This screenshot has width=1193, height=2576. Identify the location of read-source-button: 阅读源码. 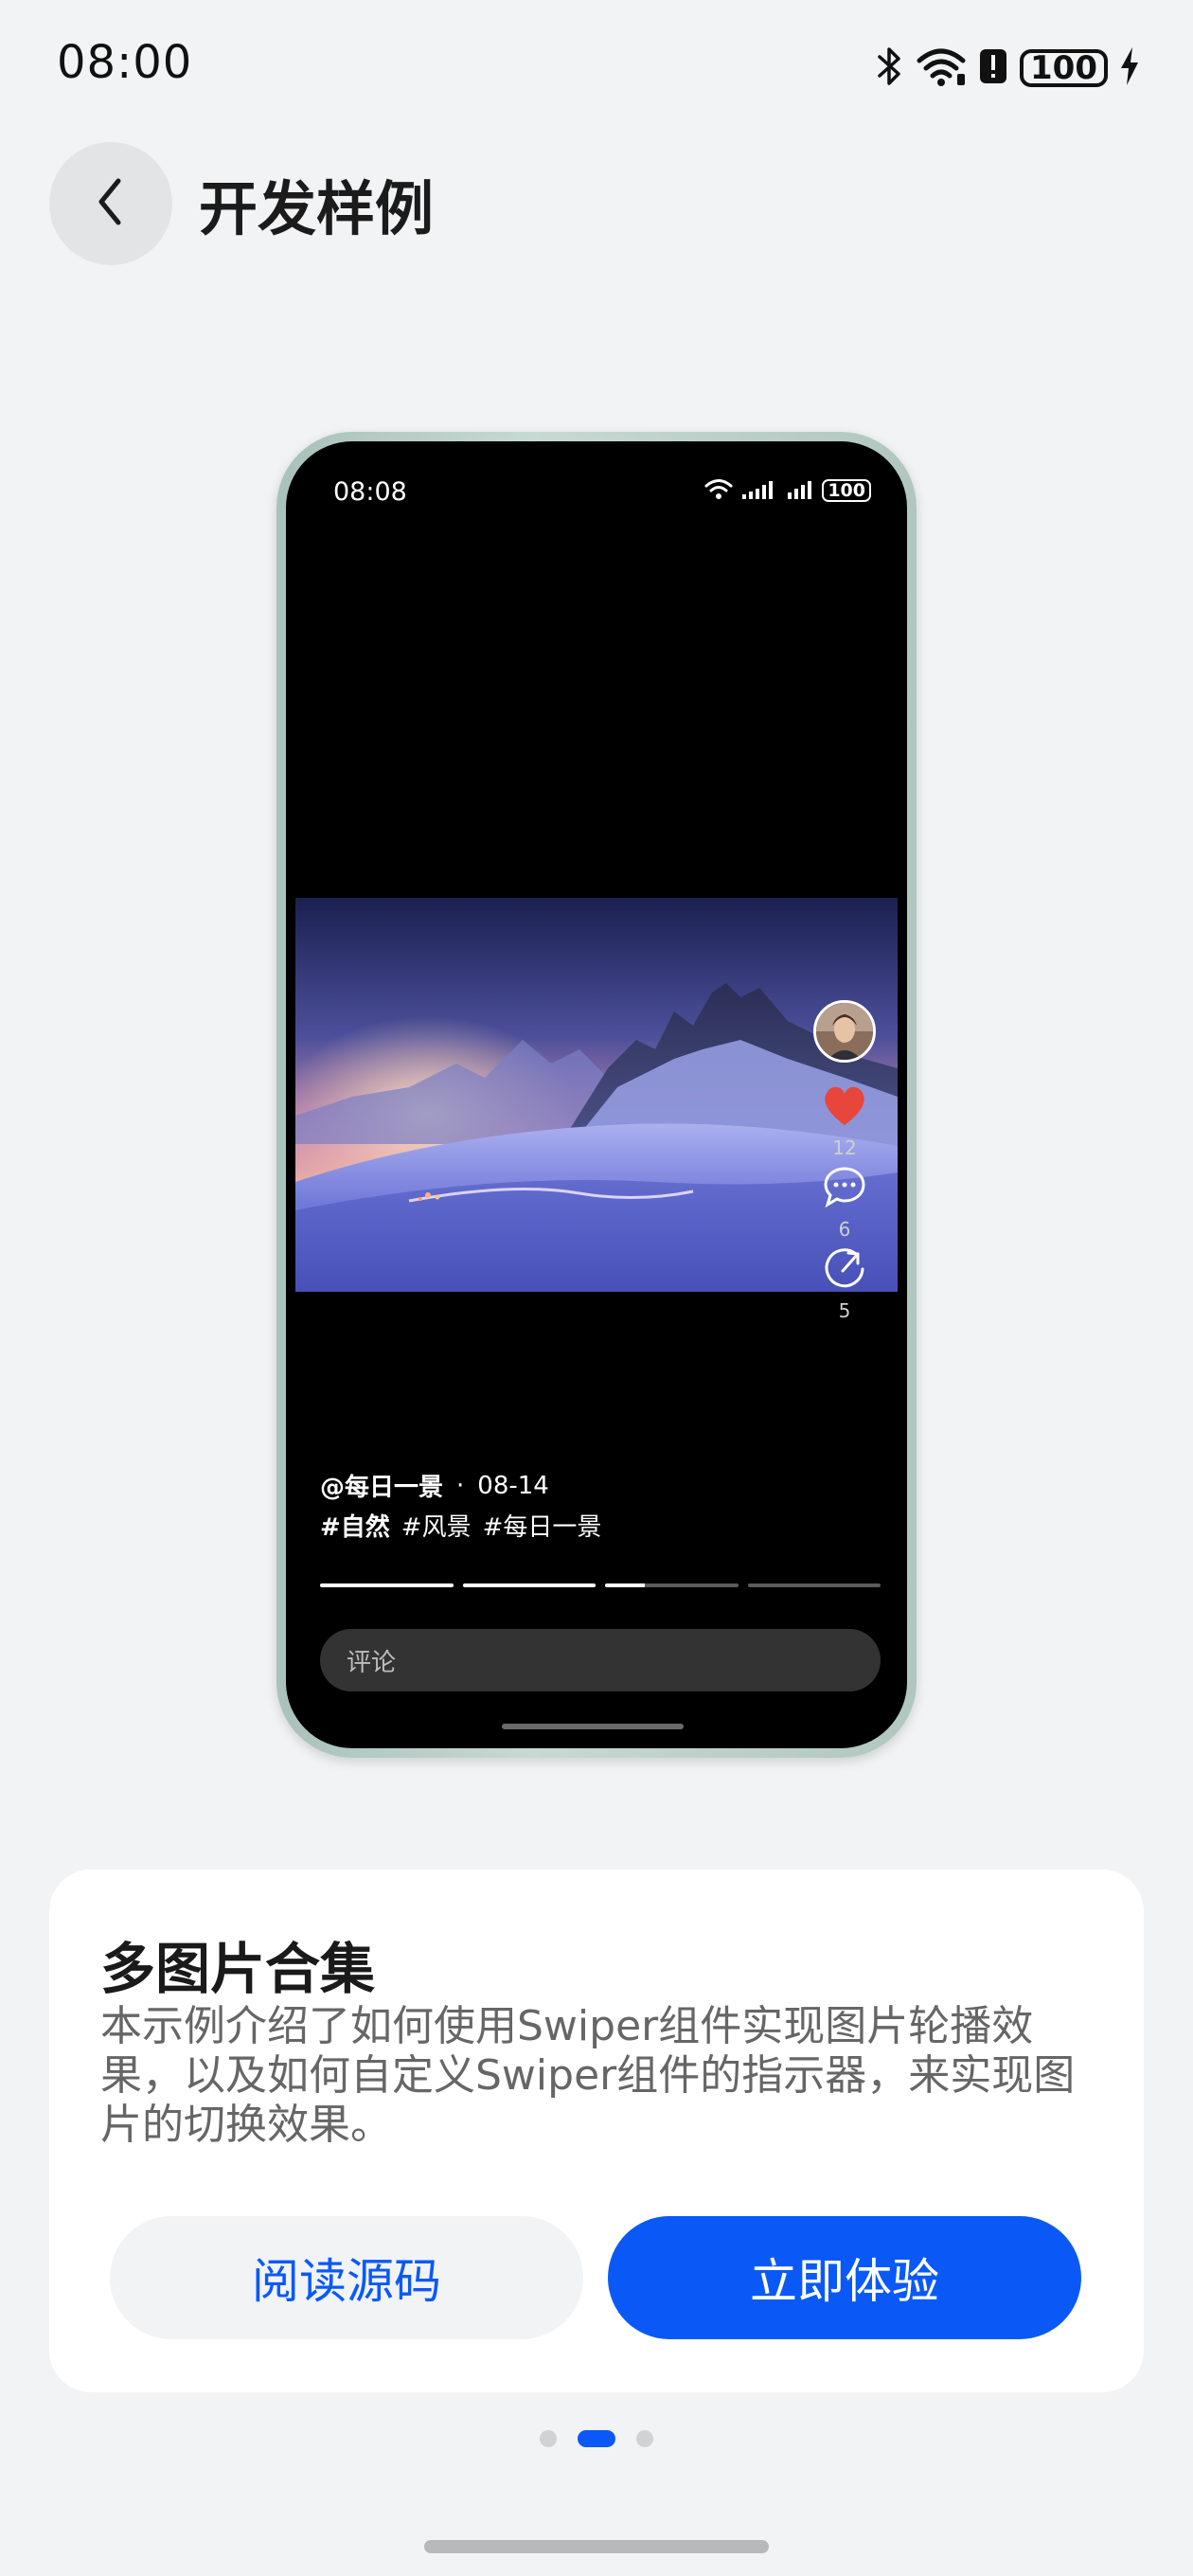
(346, 2277).